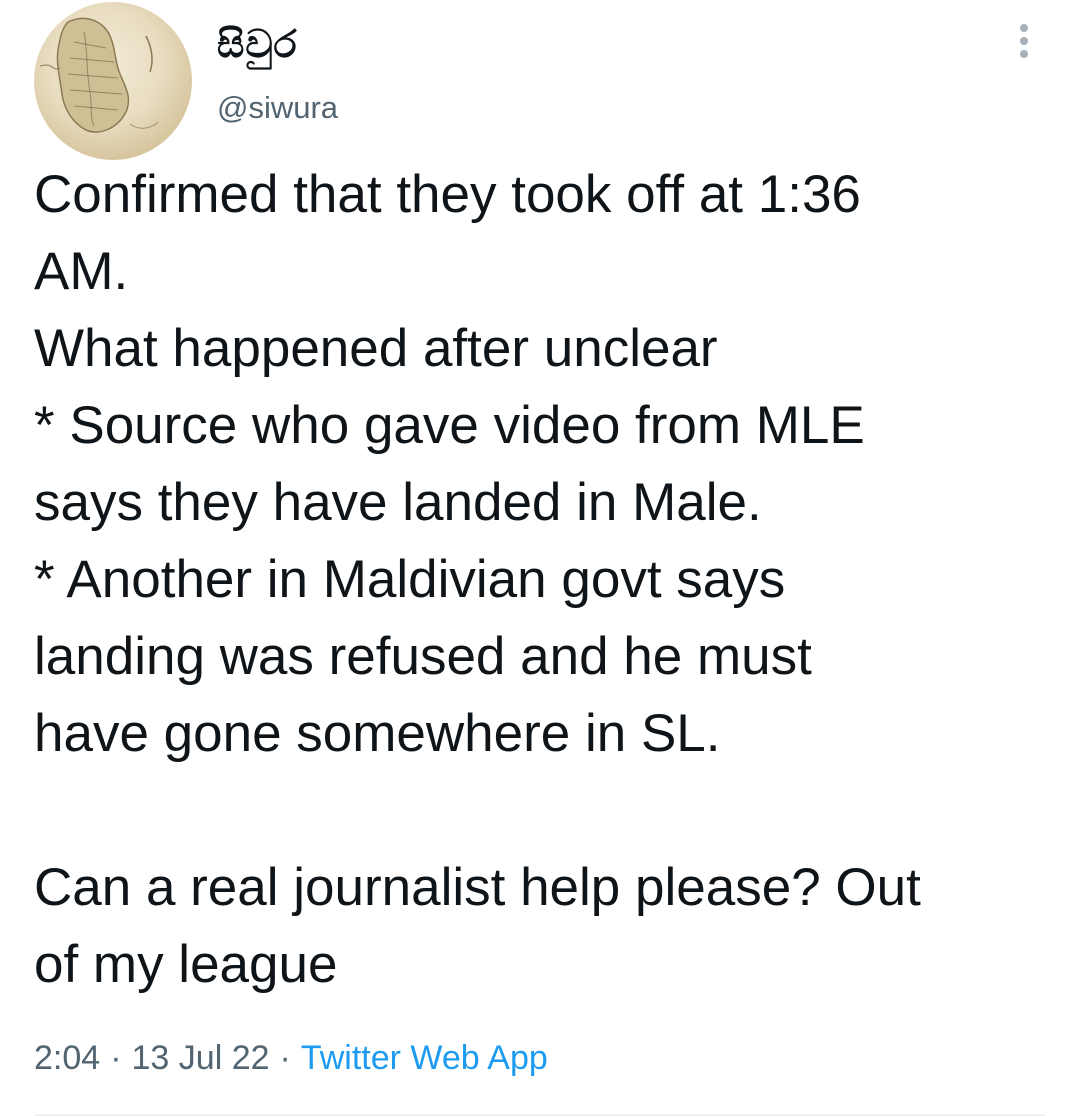 The height and width of the screenshot is (1118, 1080). Describe the element at coordinates (540, 1115) in the screenshot. I see `divider` at that location.